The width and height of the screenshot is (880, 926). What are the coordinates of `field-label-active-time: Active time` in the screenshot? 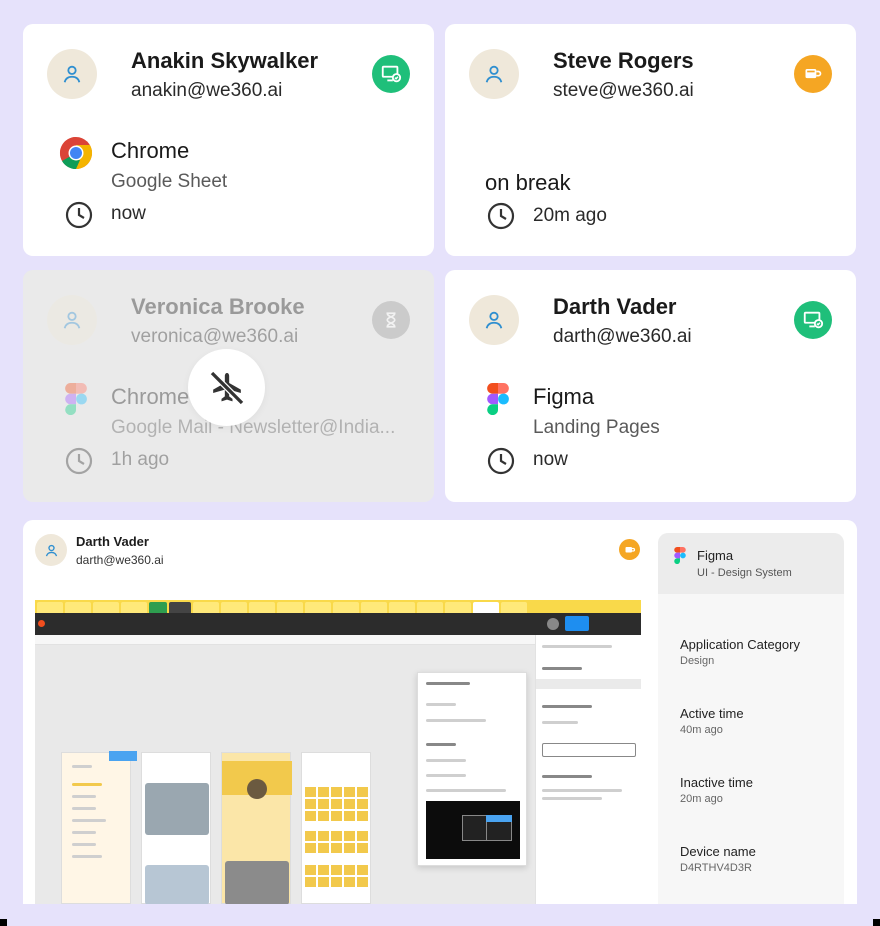 It's located at (712, 713).